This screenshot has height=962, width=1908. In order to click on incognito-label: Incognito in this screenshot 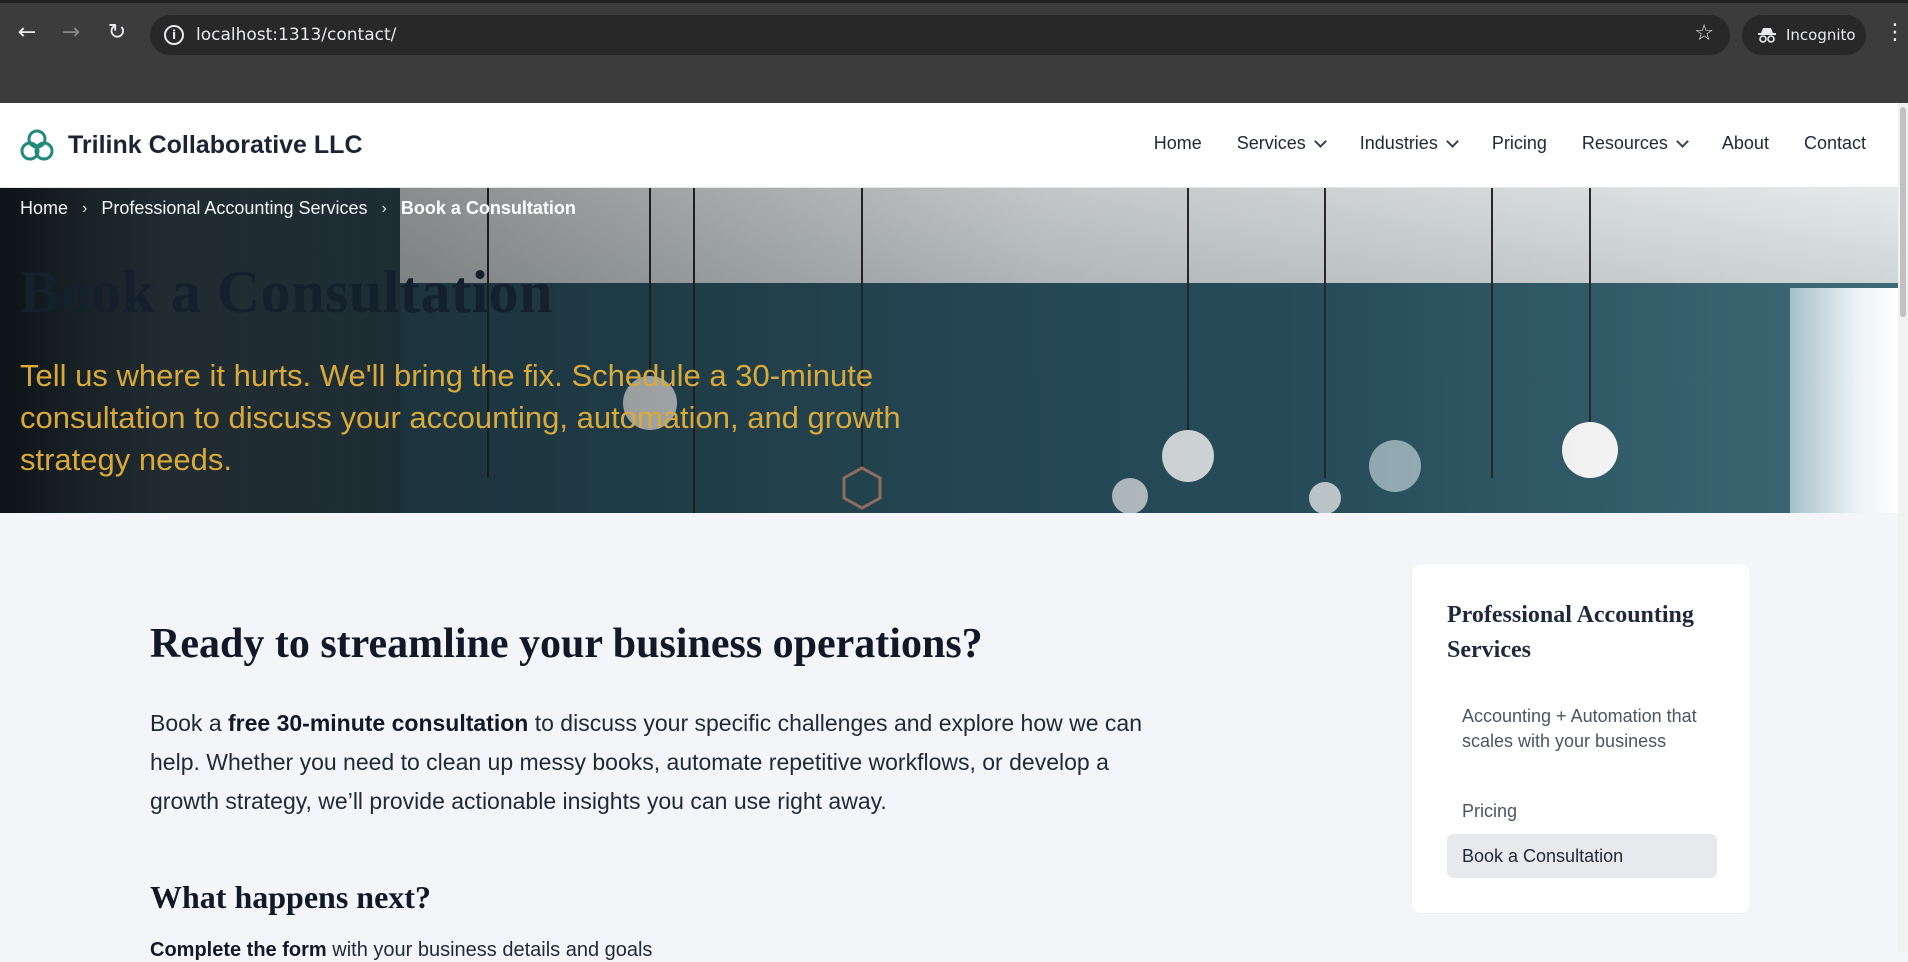, I will do `click(1821, 35)`.